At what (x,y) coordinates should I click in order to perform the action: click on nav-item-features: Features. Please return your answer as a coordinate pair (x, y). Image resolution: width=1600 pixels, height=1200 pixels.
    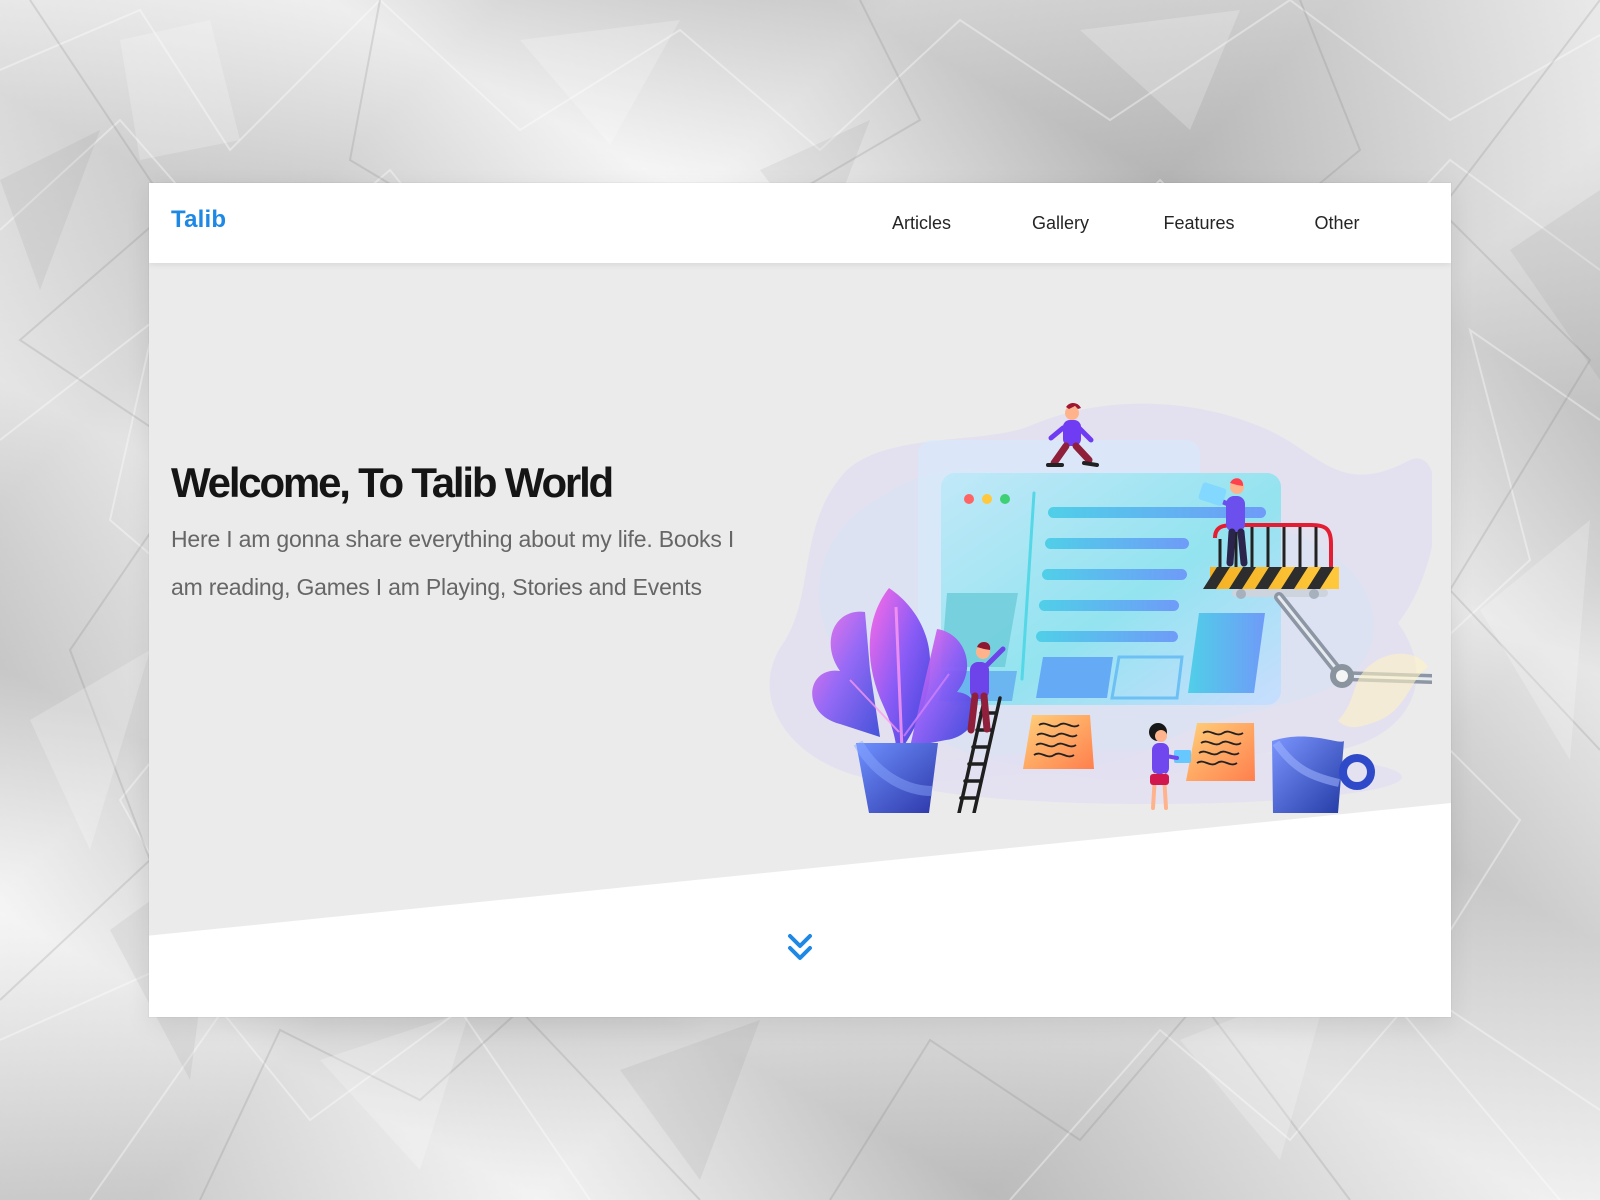
    Looking at the image, I should click on (1199, 223).